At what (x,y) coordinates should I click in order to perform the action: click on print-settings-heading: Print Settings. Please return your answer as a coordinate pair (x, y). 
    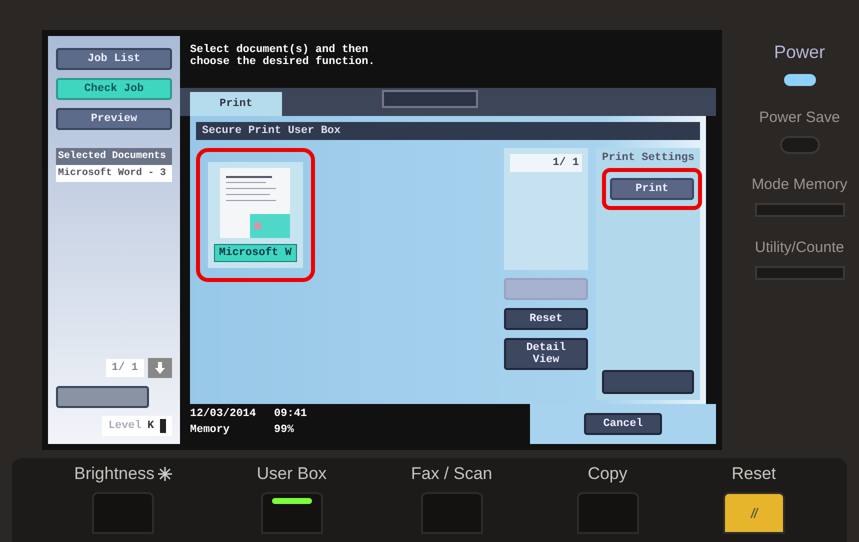
    Looking at the image, I should click on (648, 158).